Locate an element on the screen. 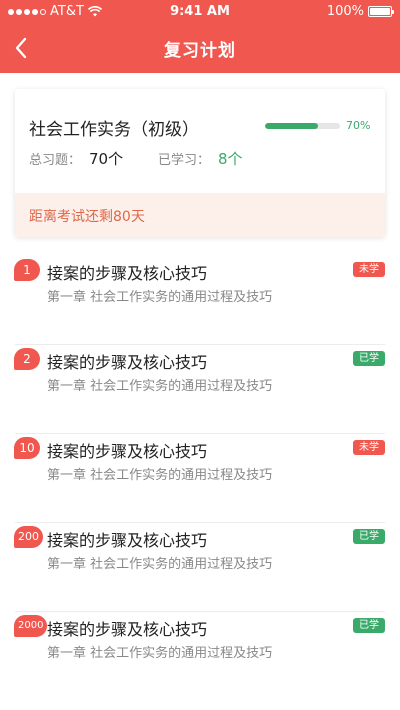  status-bar: AT&T 9:41 AM 100% is located at coordinates (200, 12).